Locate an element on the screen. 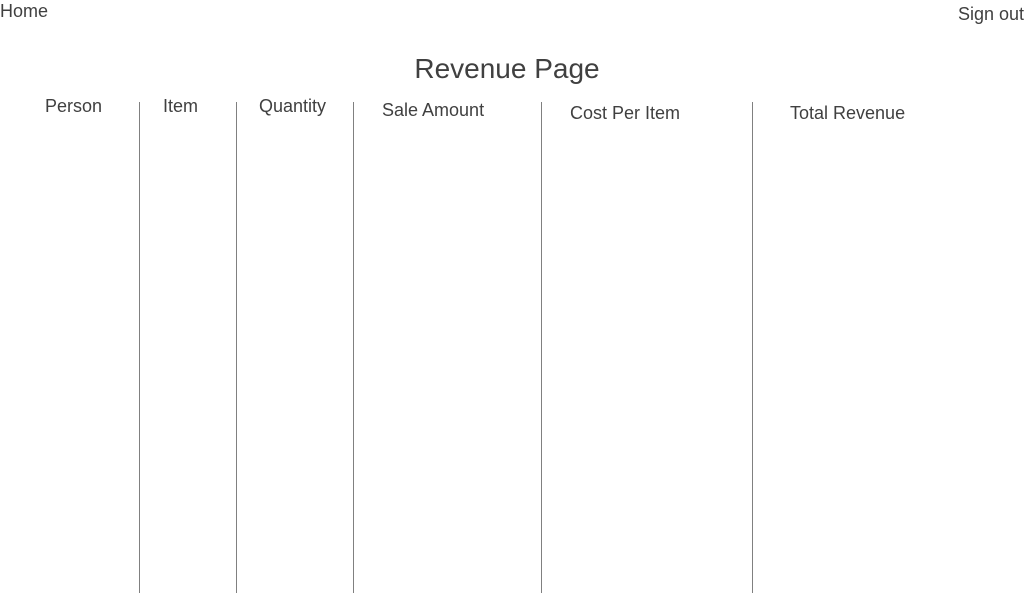 The height and width of the screenshot is (600, 1024). home-link: Home is located at coordinates (24, 11).